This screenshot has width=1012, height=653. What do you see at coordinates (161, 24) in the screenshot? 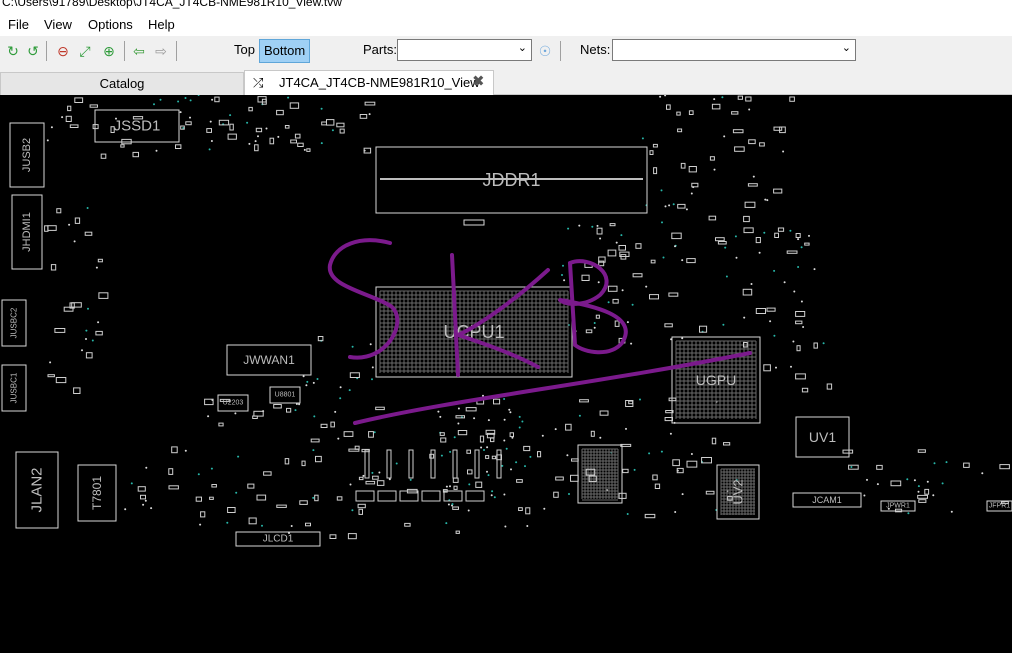
I see `menu-help: Help` at bounding box center [161, 24].